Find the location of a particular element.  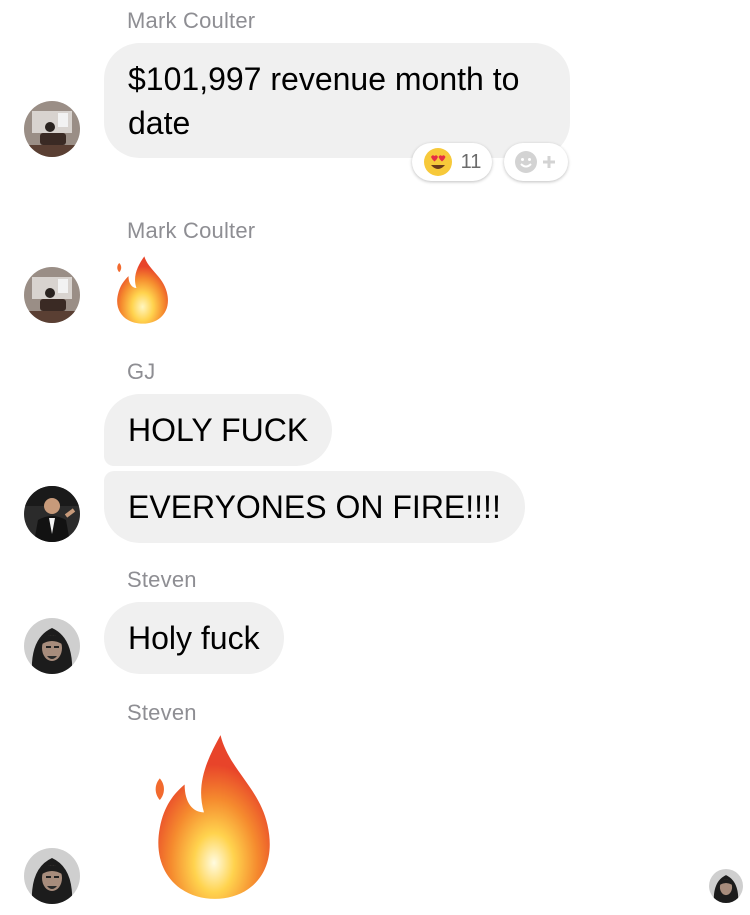

read-receipt-avatar is located at coordinates (726, 886).